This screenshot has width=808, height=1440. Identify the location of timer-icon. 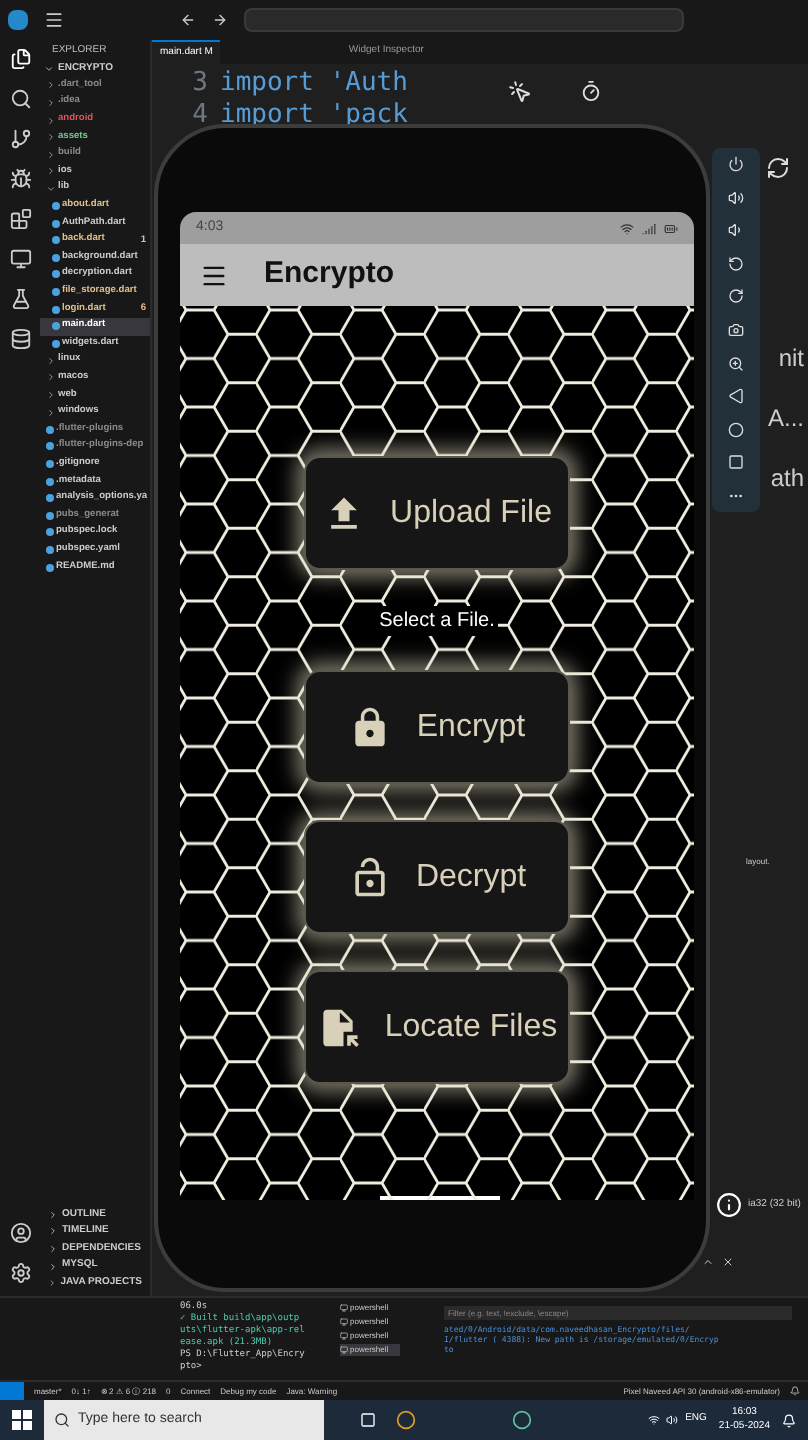
(591, 91).